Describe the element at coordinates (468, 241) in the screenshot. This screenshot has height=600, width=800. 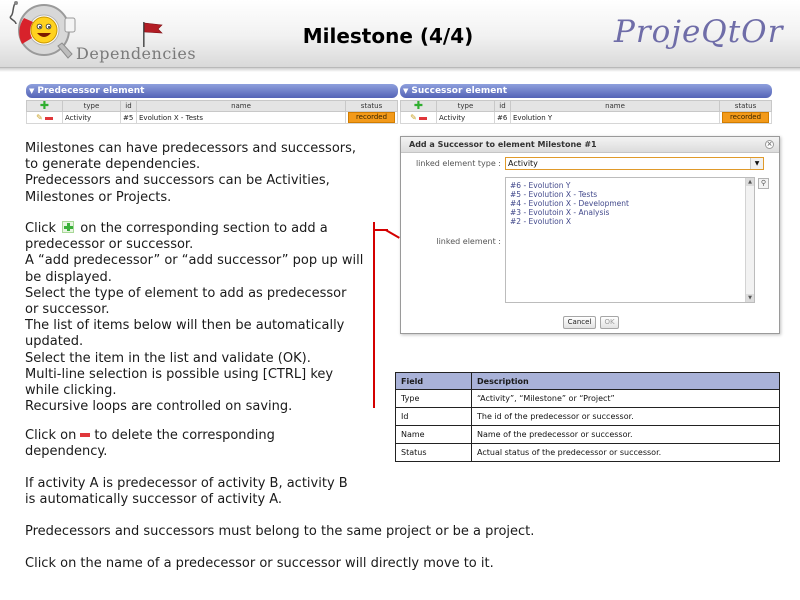
I see `element-label: linked element :` at that location.